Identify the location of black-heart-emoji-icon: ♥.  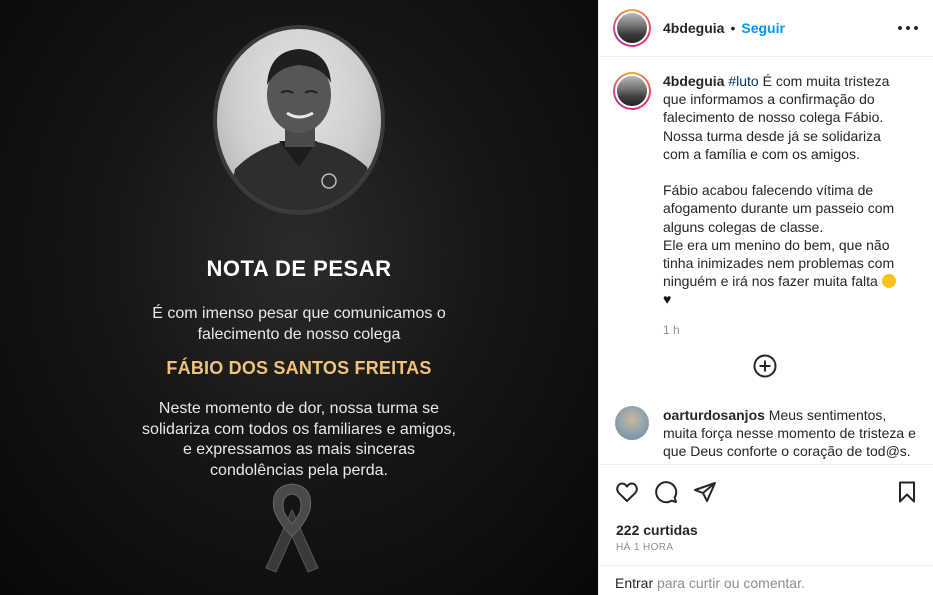
(667, 299).